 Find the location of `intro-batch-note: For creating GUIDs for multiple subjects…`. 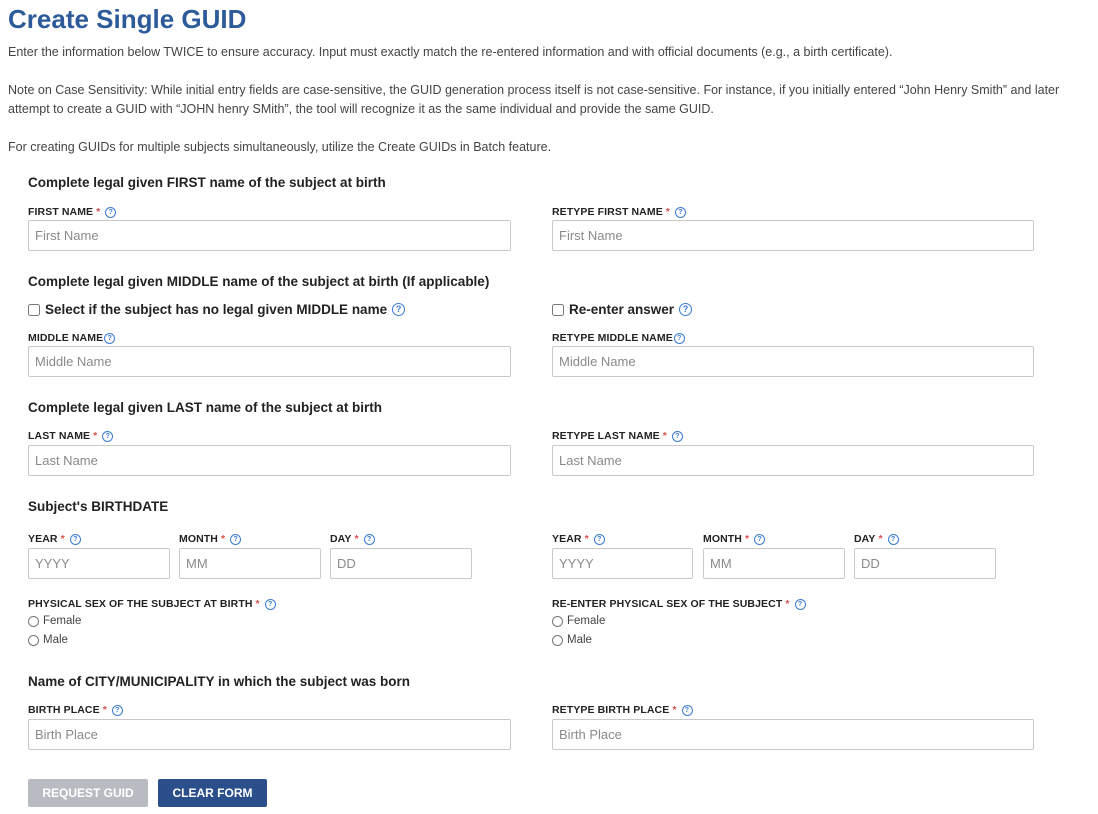

intro-batch-note: For creating GUIDs for multiple subjects… is located at coordinates (280, 147).